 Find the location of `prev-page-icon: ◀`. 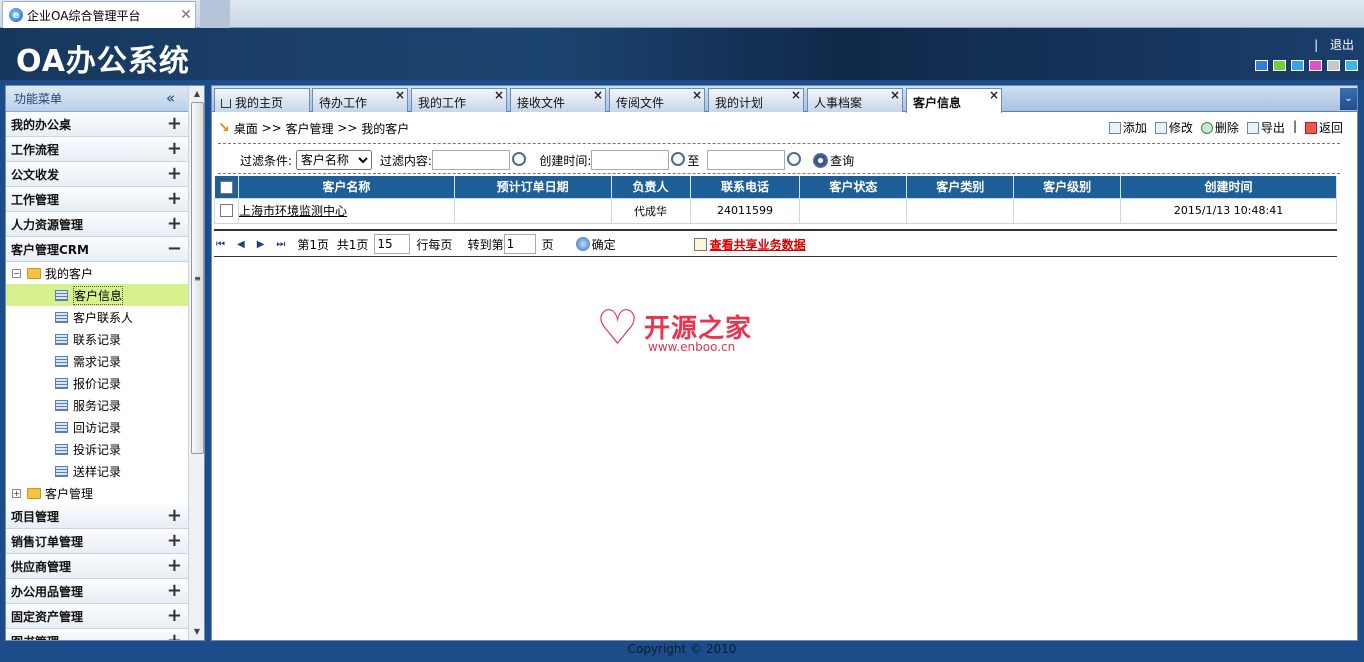

prev-page-icon: ◀ is located at coordinates (241, 244).